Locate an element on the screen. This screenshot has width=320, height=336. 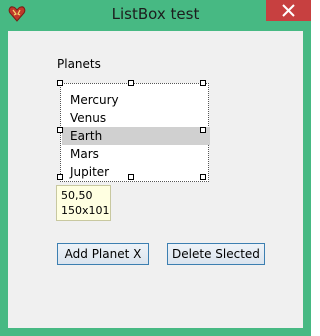
window-title: ListBox test is located at coordinates (155, 14).